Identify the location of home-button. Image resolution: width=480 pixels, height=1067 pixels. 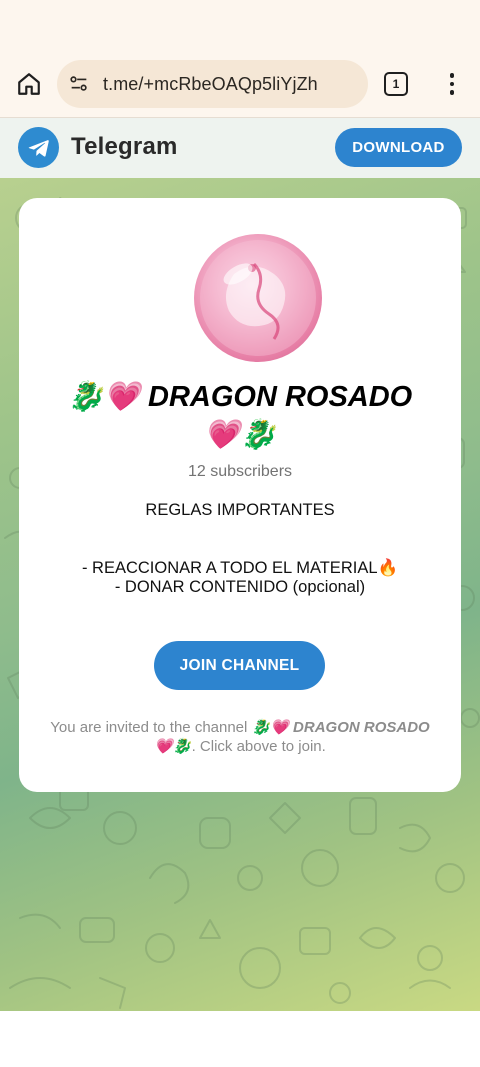
(29, 84).